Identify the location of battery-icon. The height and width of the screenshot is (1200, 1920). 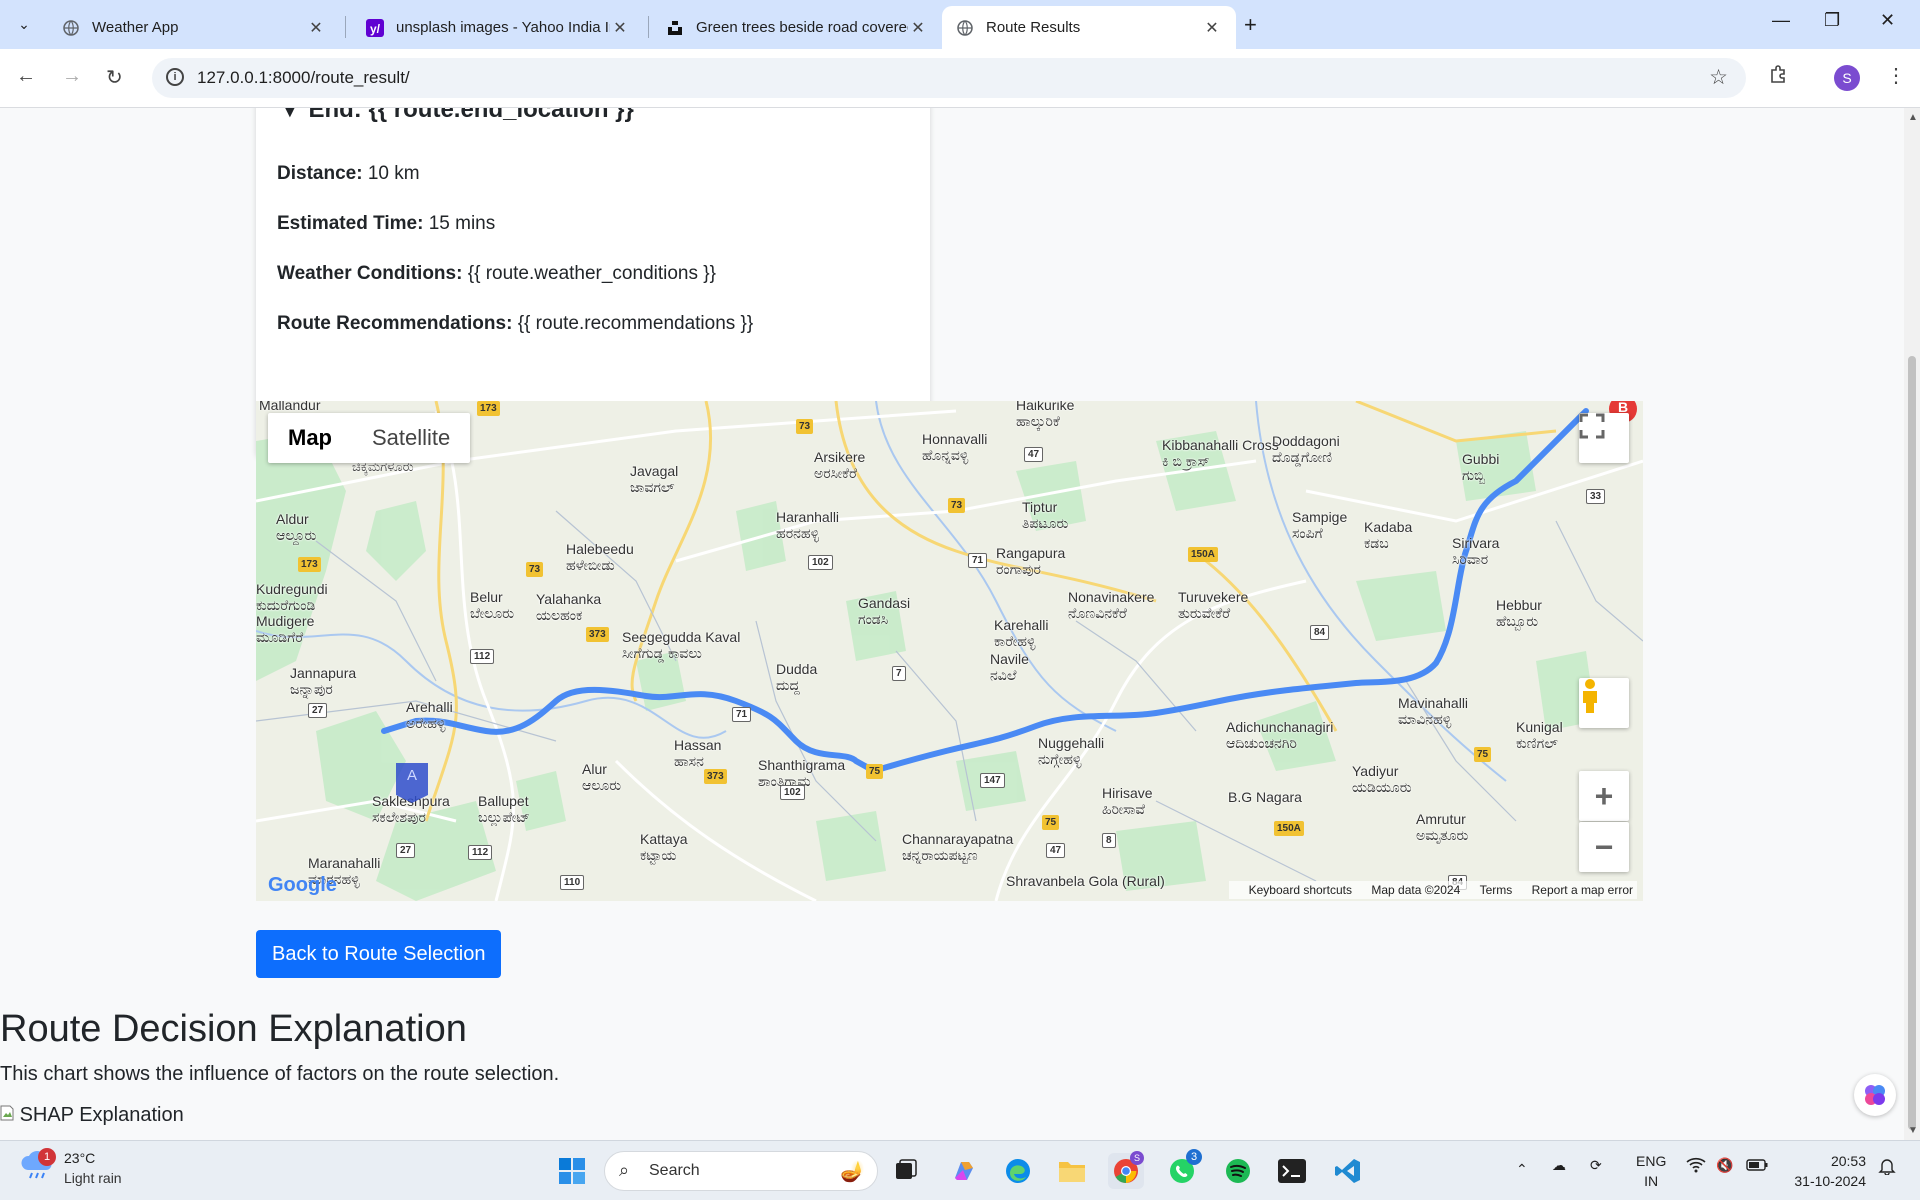
(1757, 1166).